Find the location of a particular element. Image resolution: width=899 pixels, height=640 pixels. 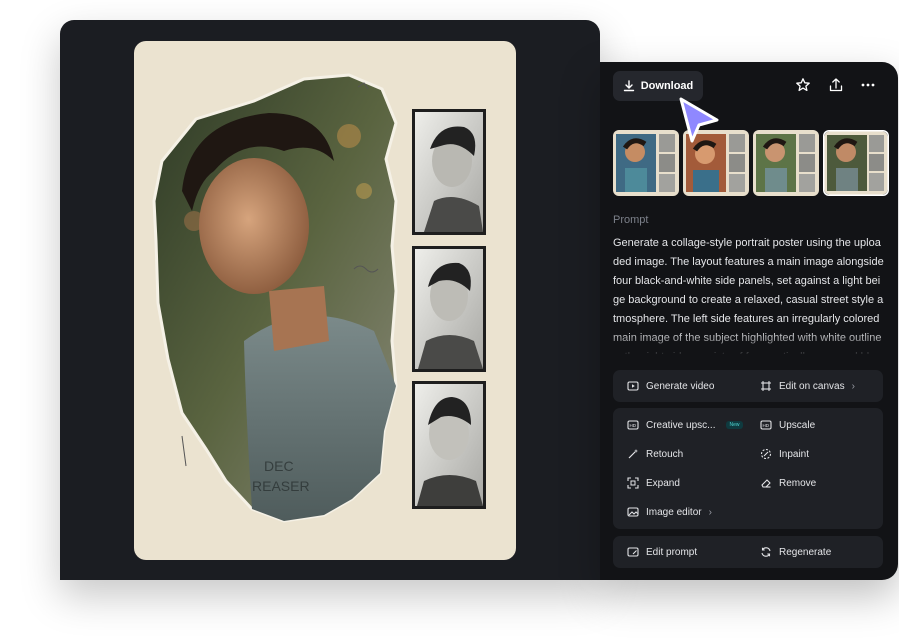

expand-icon is located at coordinates (633, 483).